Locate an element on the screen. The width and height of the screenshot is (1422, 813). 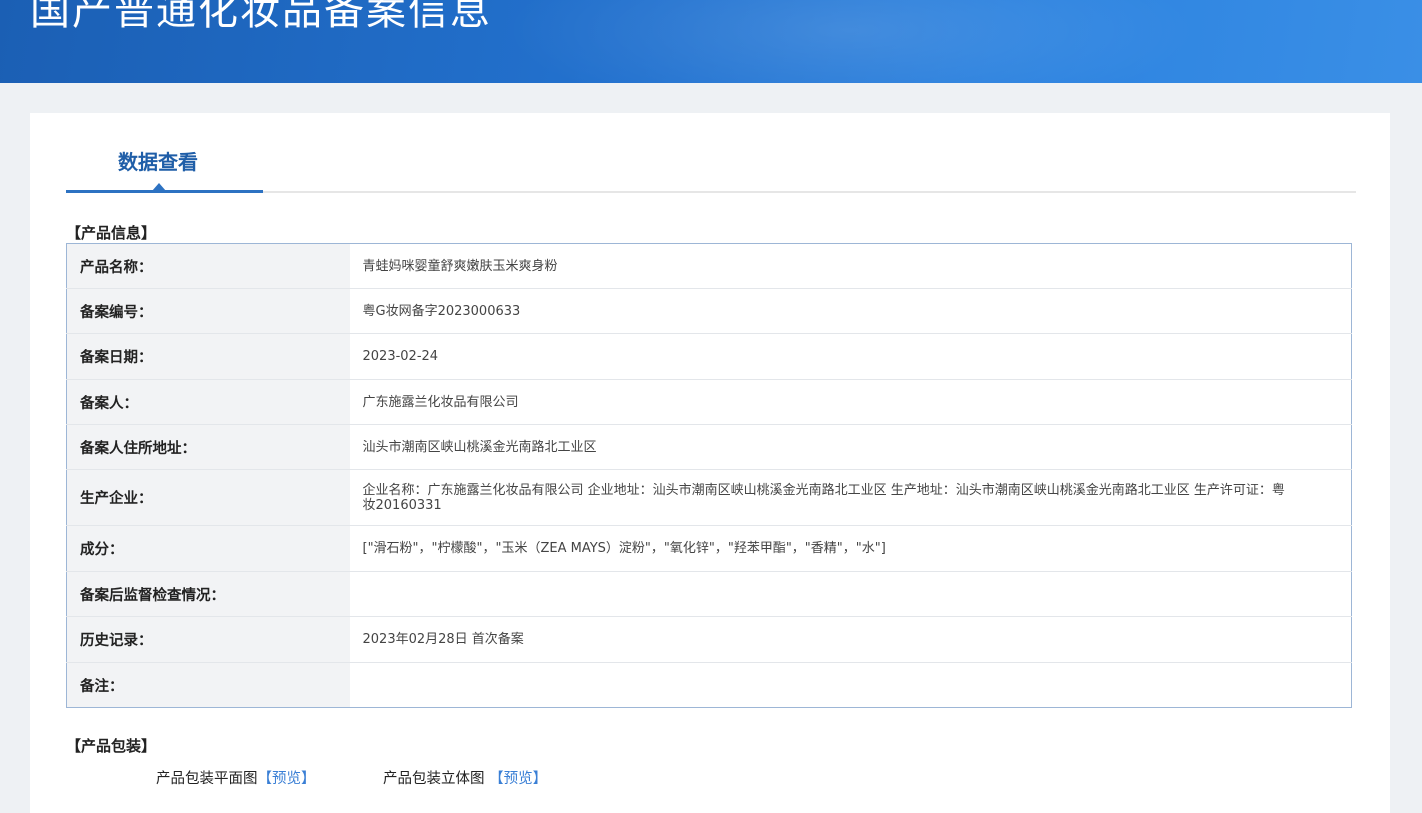
row-label: 备案后监督检查情况： is located at coordinates (208, 594).